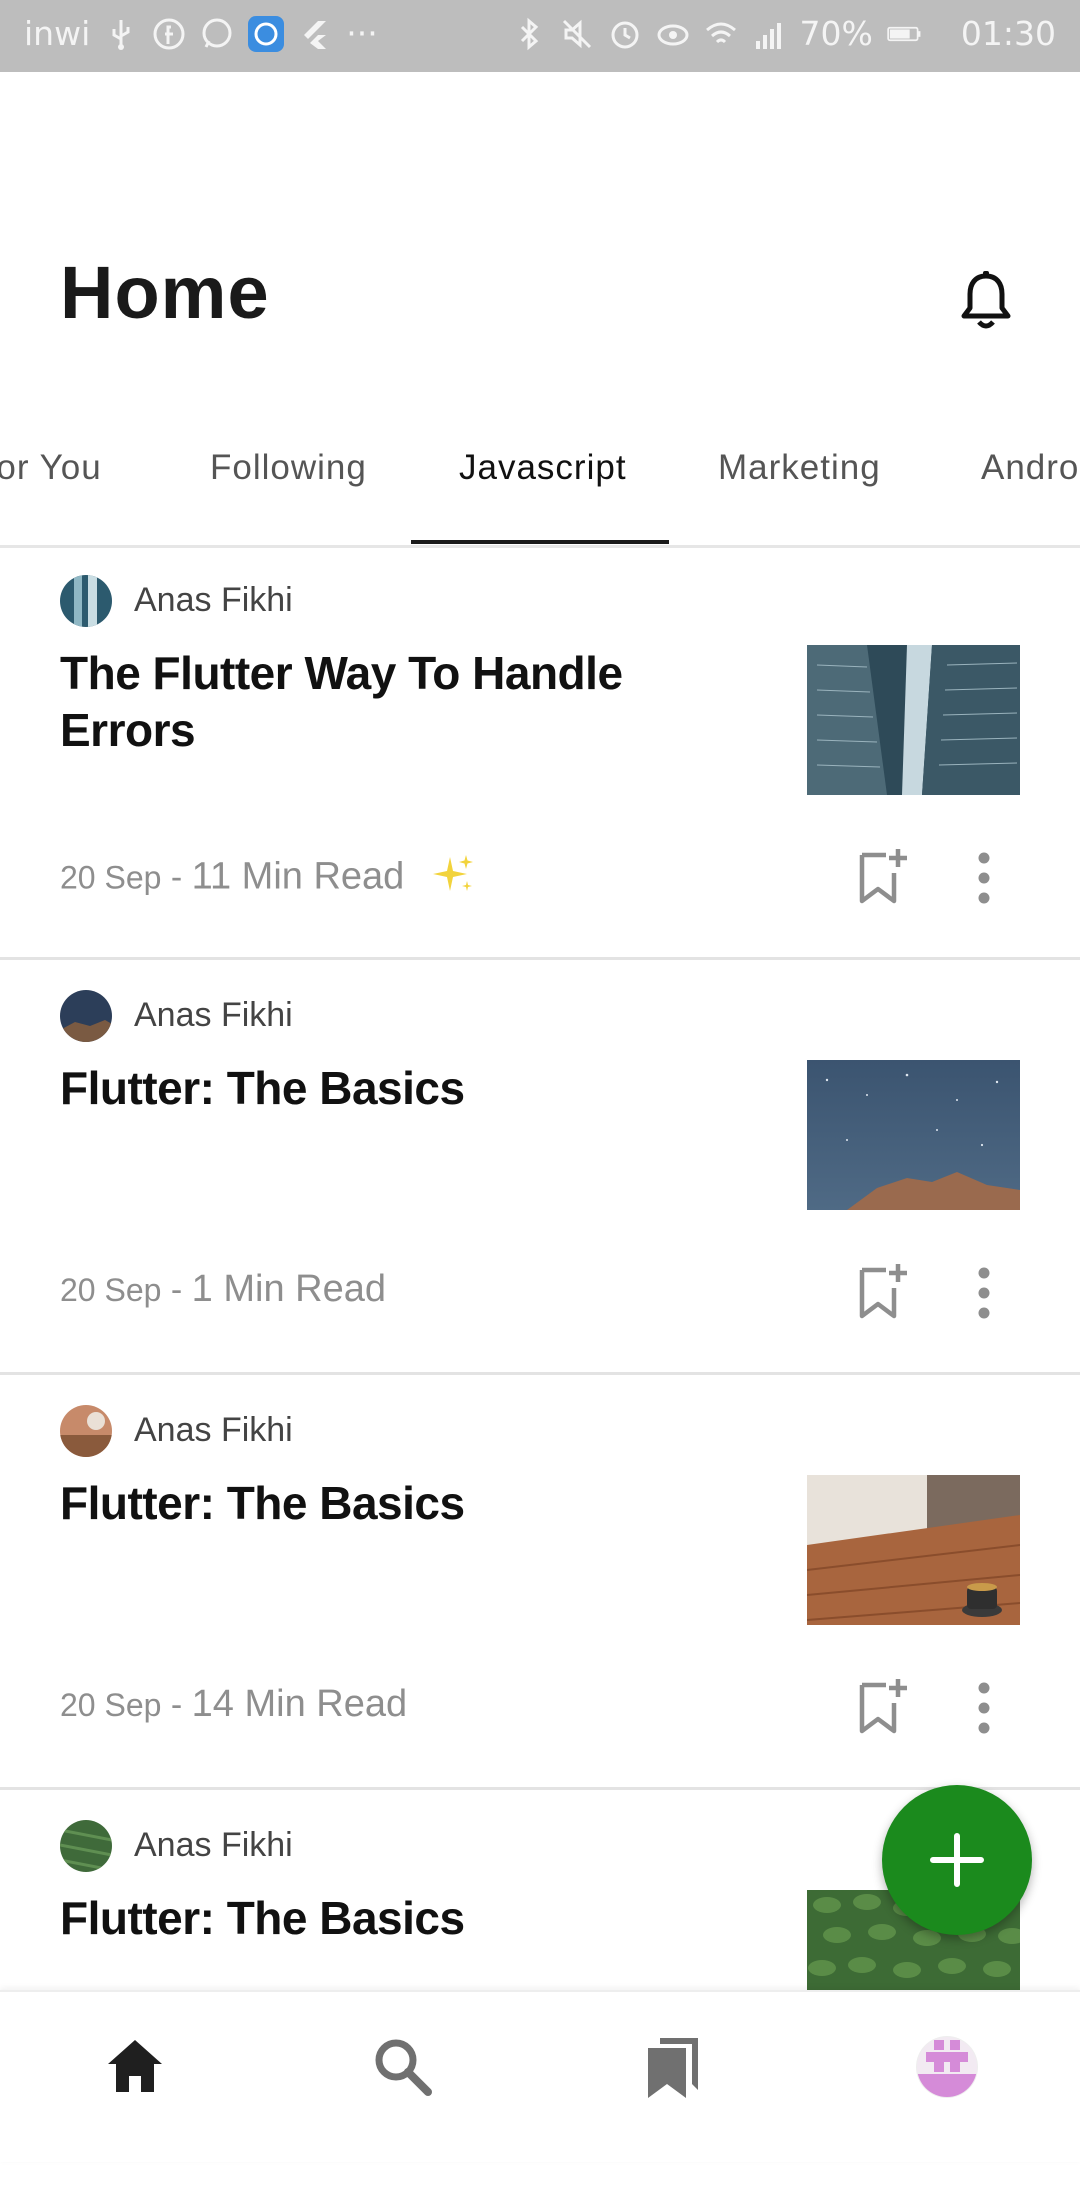 The width and height of the screenshot is (1080, 2202). I want to click on whatsapp-icon, so click(217, 34).